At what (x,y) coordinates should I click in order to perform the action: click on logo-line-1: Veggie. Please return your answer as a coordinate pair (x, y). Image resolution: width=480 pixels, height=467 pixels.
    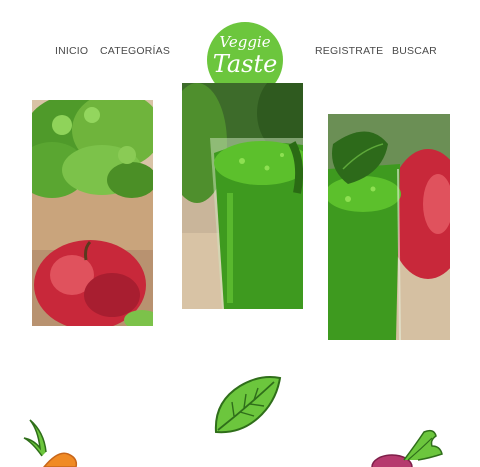
    Looking at the image, I should click on (245, 42).